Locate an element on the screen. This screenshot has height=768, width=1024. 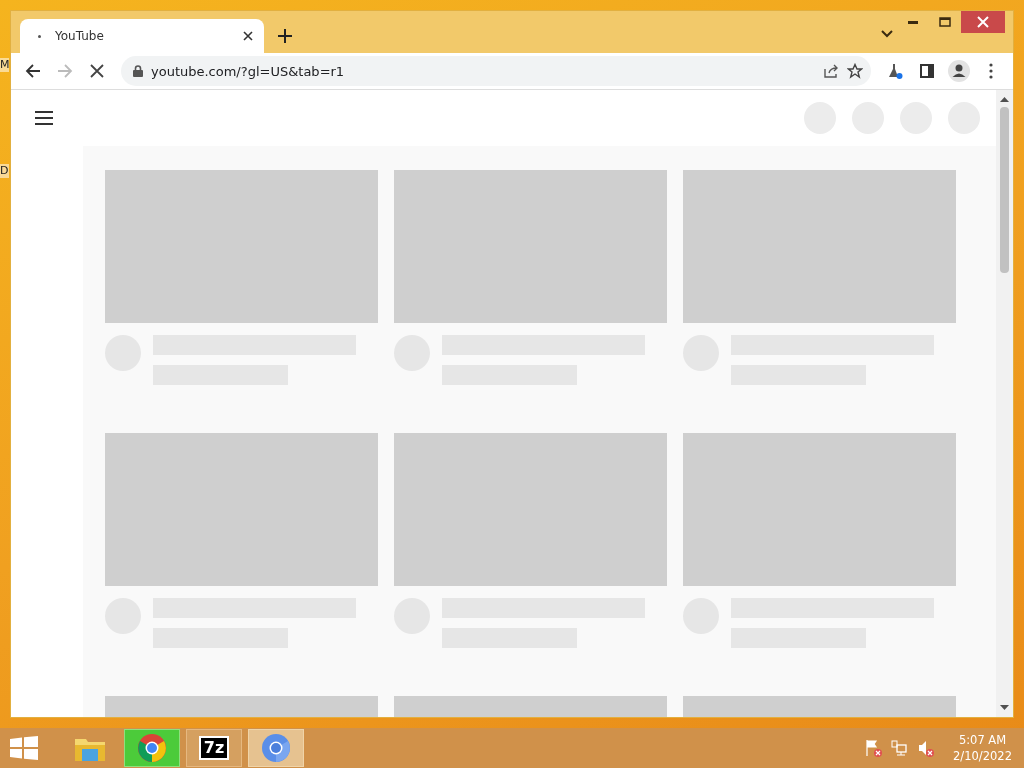
scrollbar-thumb is located at coordinates (1004, 190).